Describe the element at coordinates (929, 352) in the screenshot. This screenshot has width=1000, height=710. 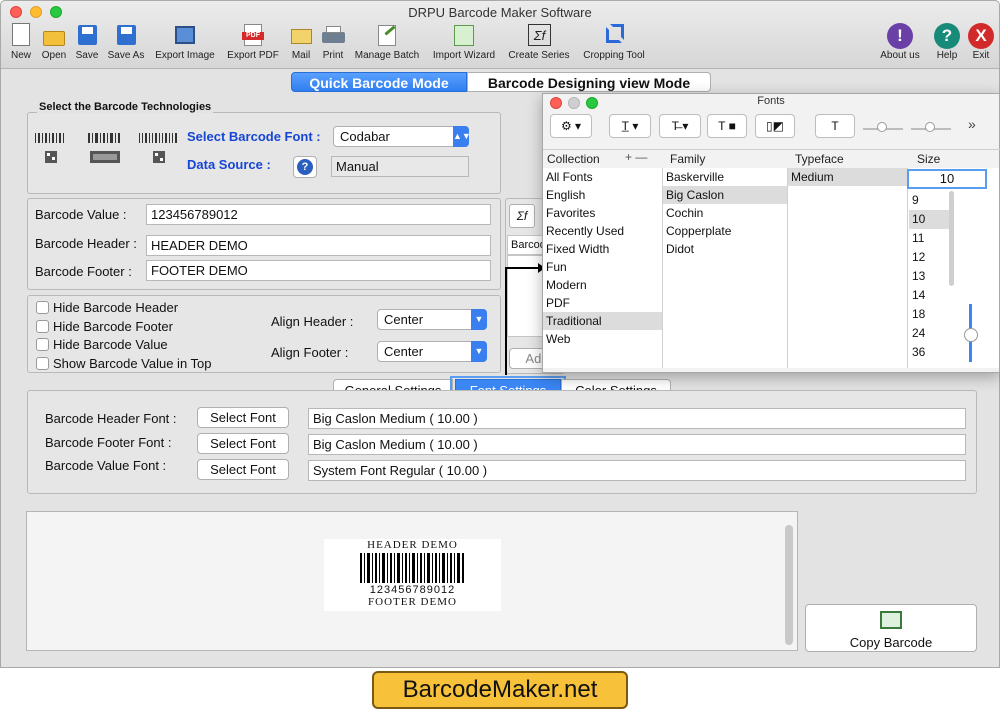
I see `size-item: 36` at that location.